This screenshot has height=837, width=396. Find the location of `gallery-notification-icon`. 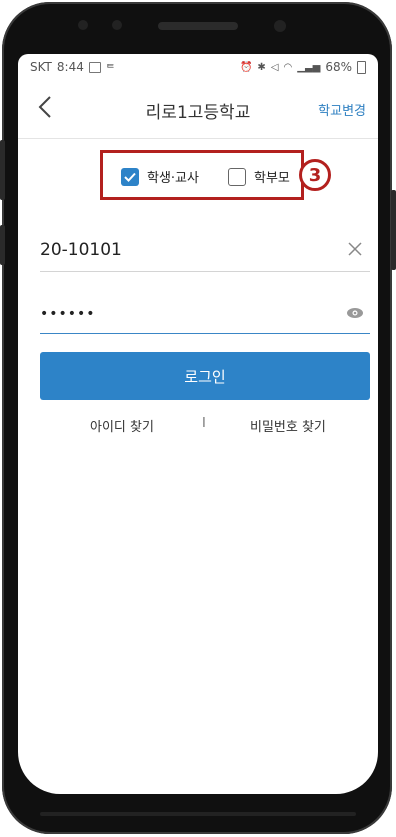

gallery-notification-icon is located at coordinates (94, 67).